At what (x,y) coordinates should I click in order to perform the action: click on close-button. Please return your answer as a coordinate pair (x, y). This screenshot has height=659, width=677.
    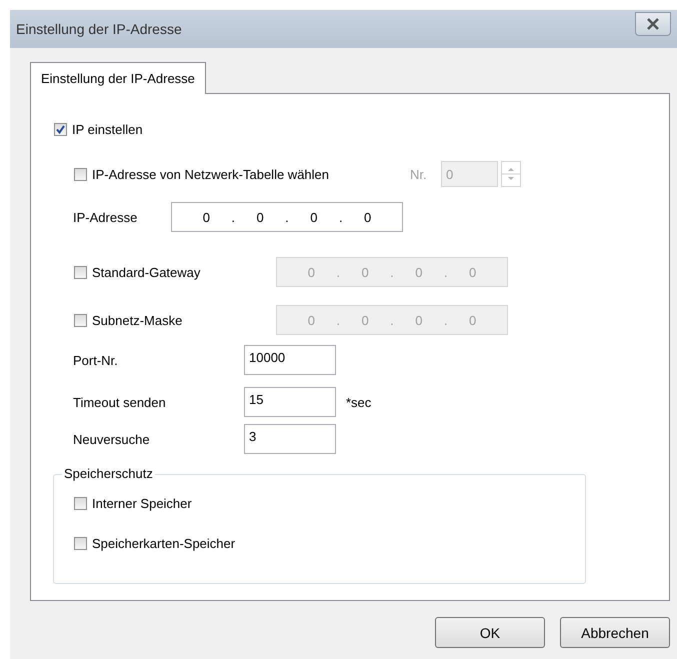
    Looking at the image, I should click on (653, 24).